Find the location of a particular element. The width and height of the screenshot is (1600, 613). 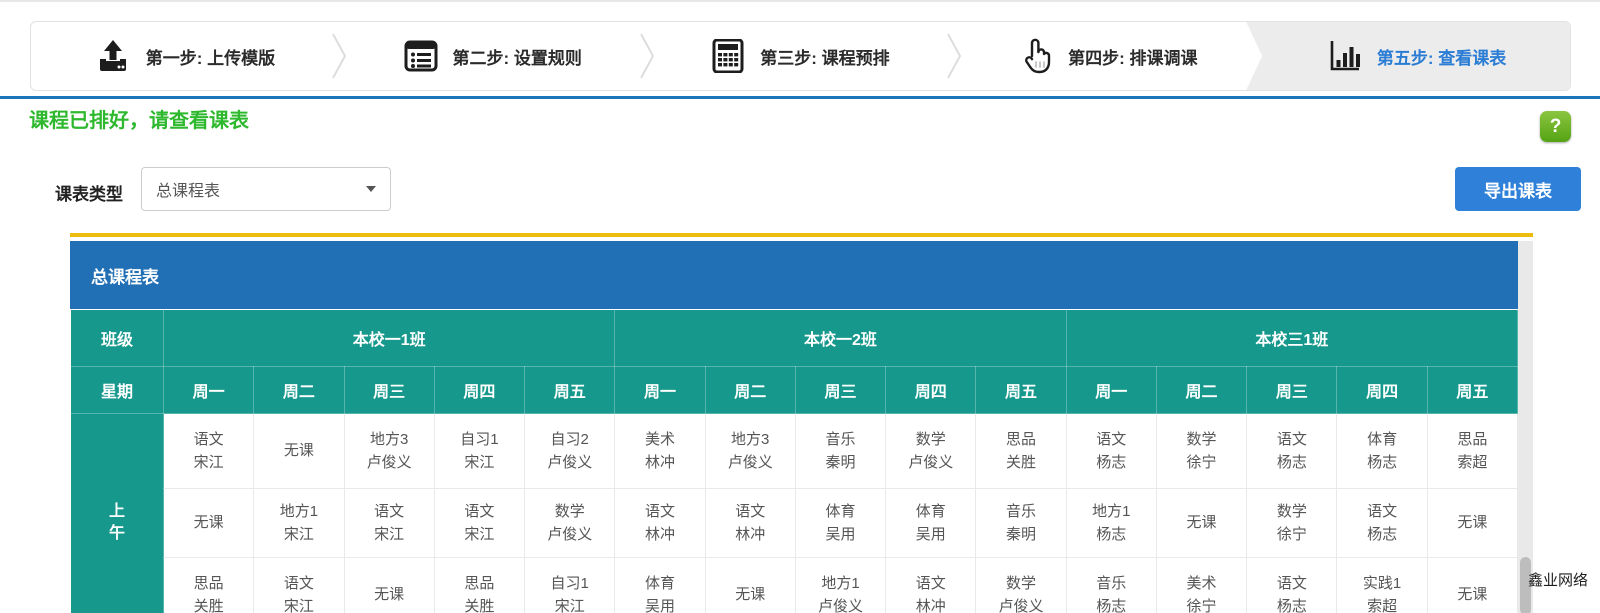

timetable-title-text: 总课程表 is located at coordinates (125, 275).